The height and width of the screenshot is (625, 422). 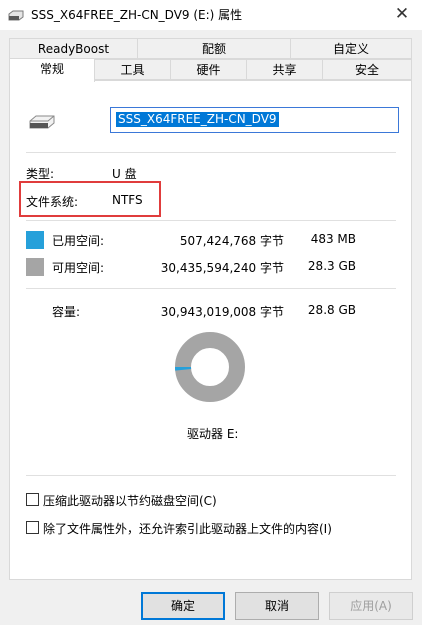 I want to click on tab-security: 安全, so click(x=367, y=69).